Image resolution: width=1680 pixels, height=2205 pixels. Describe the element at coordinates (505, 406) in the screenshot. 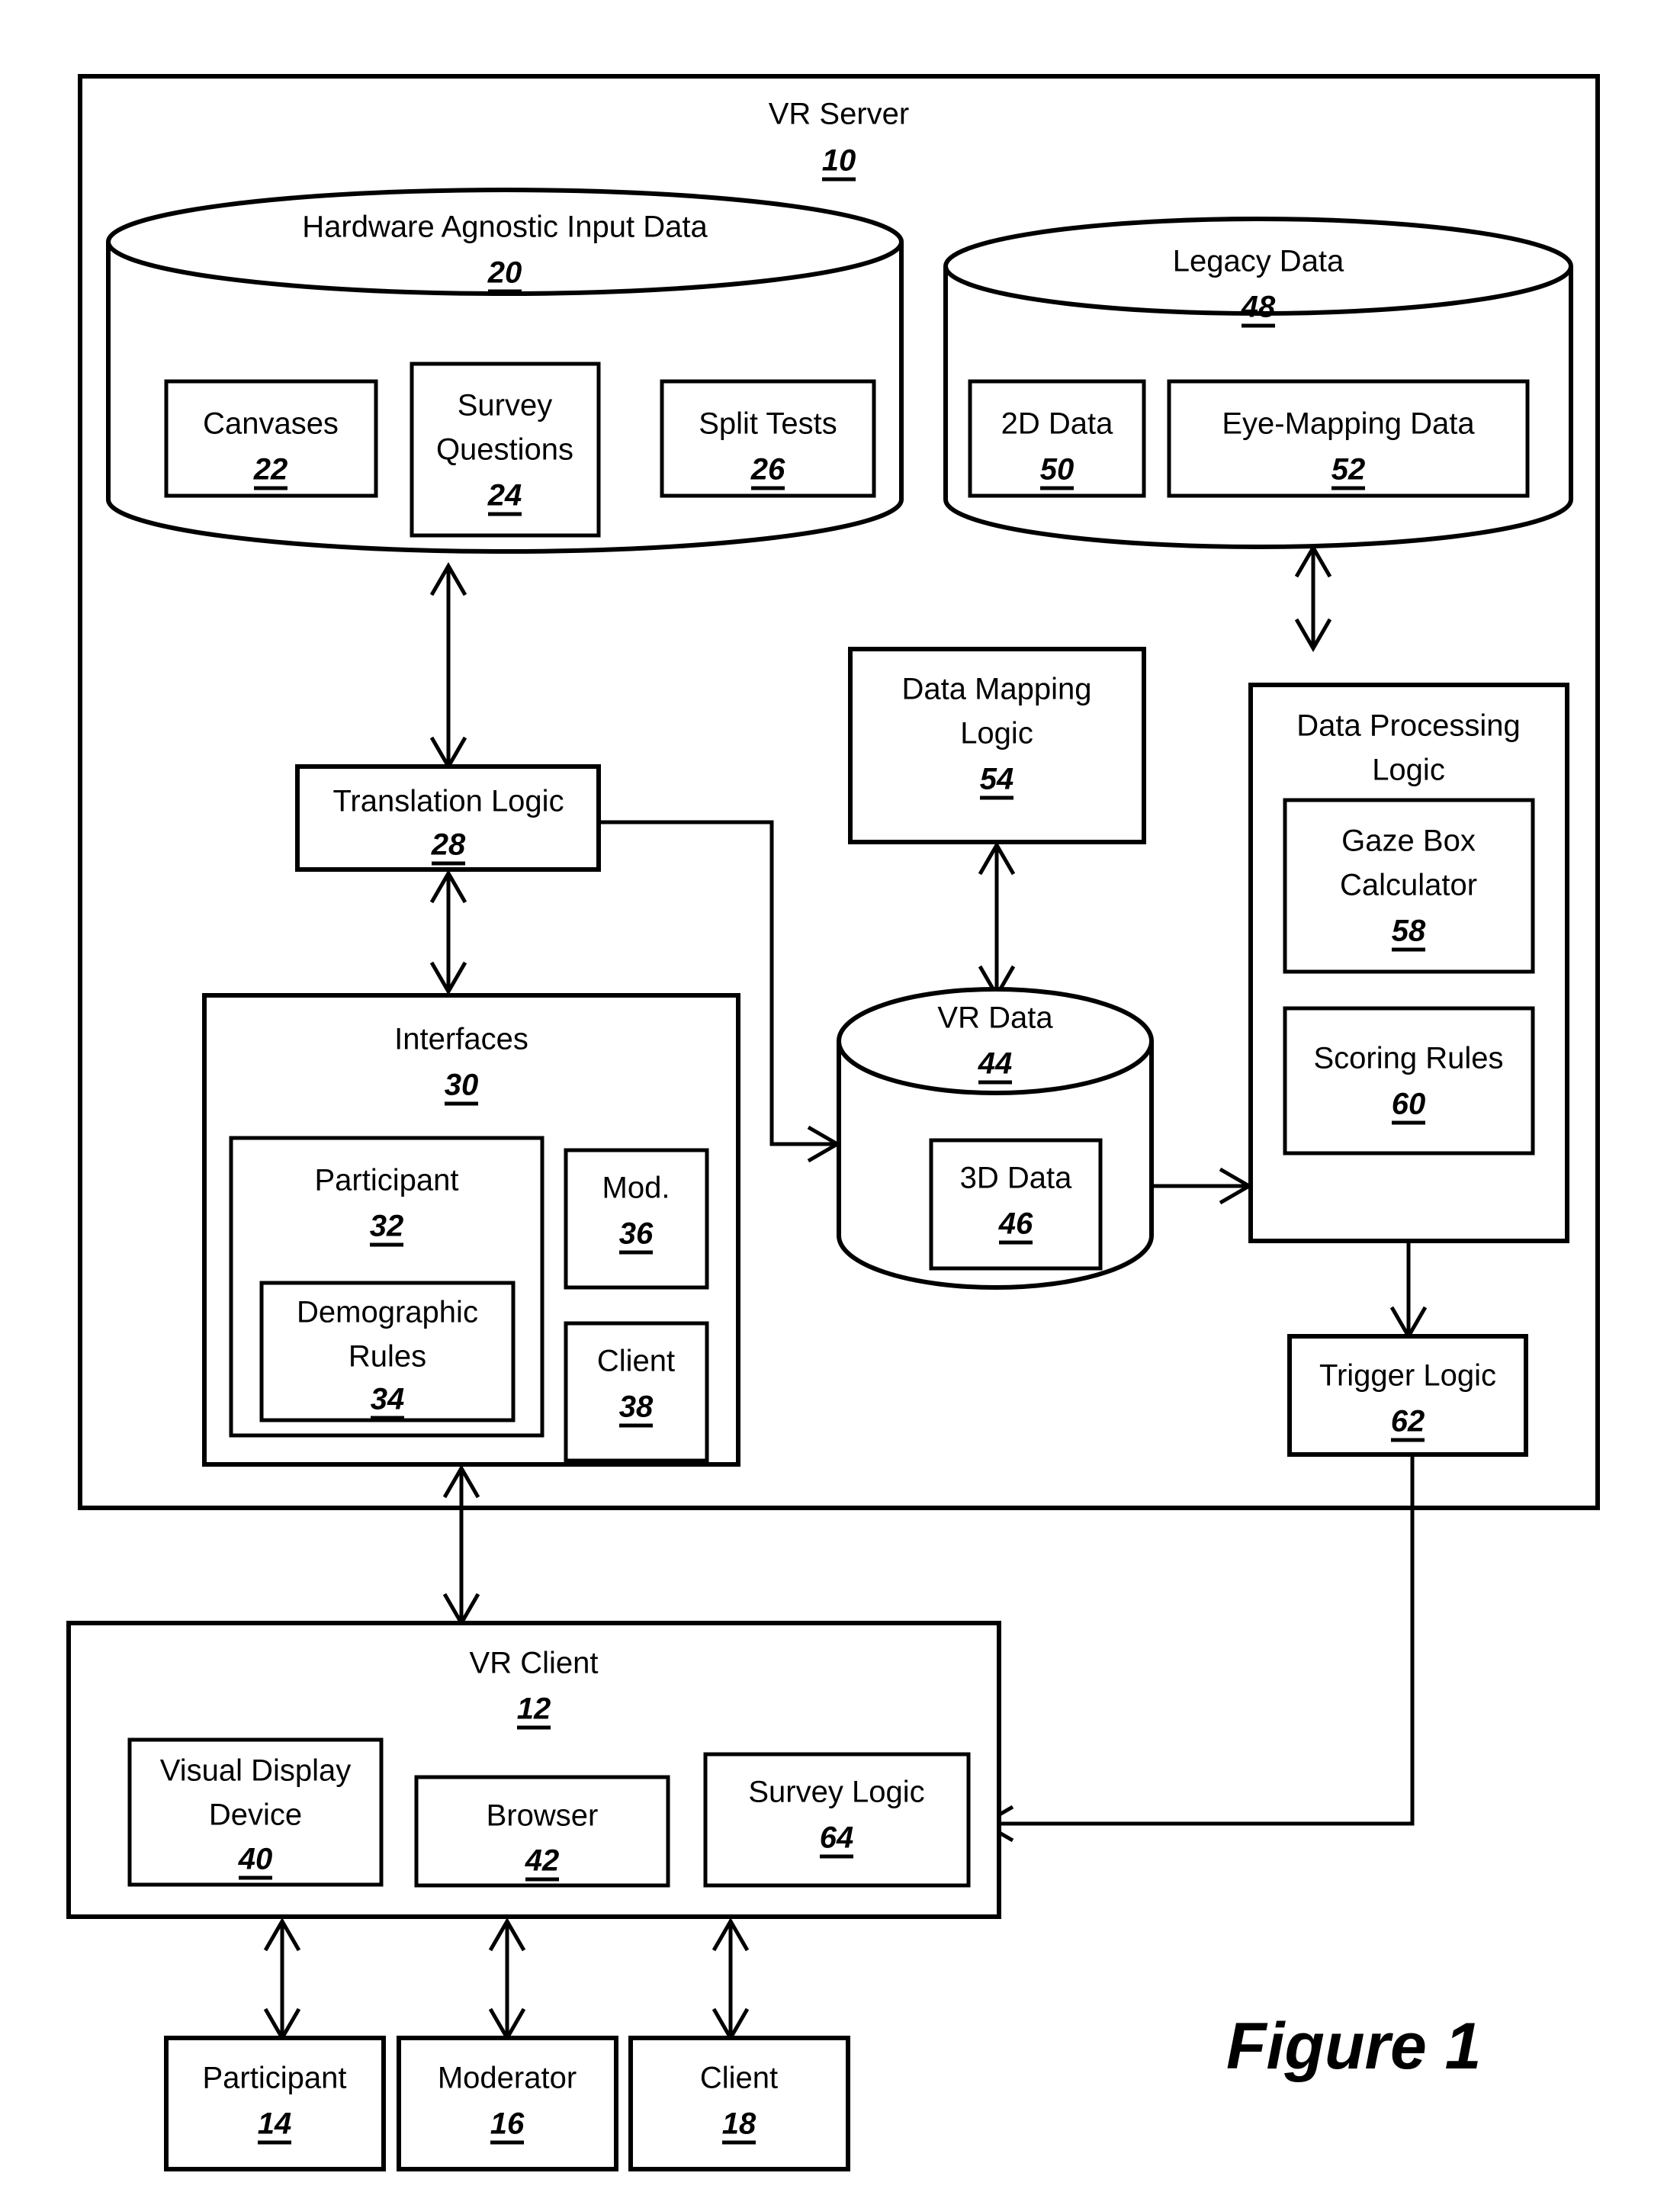

I see `survey-questions-label-line1: Survey` at that location.